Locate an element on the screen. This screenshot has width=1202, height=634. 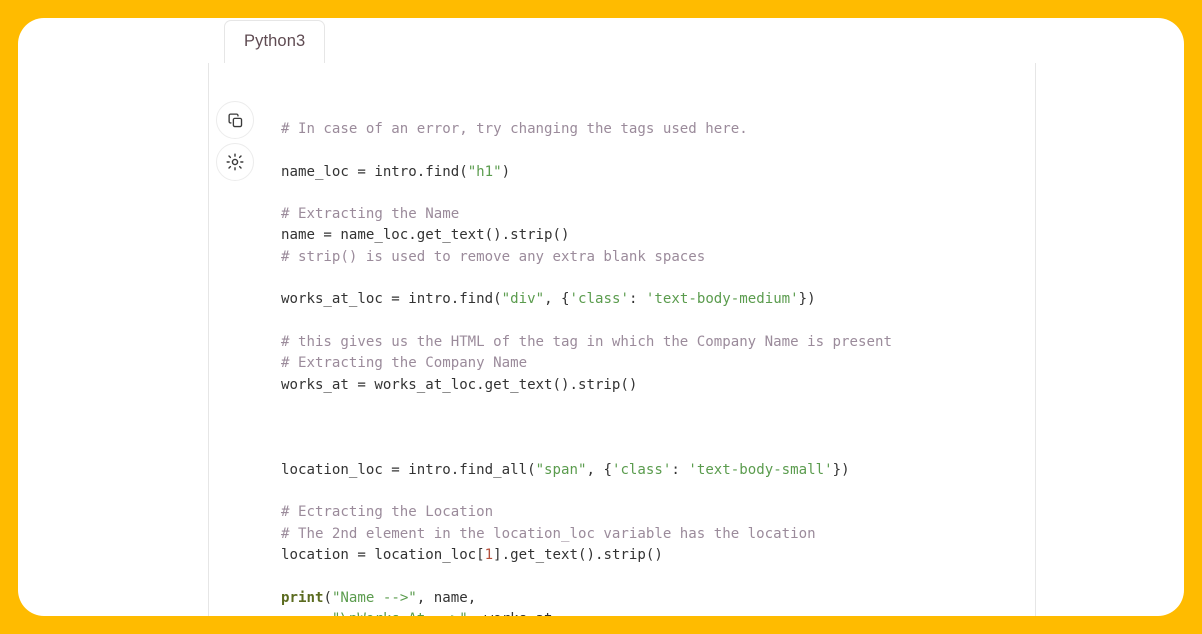
sun-icon is located at coordinates (235, 162).